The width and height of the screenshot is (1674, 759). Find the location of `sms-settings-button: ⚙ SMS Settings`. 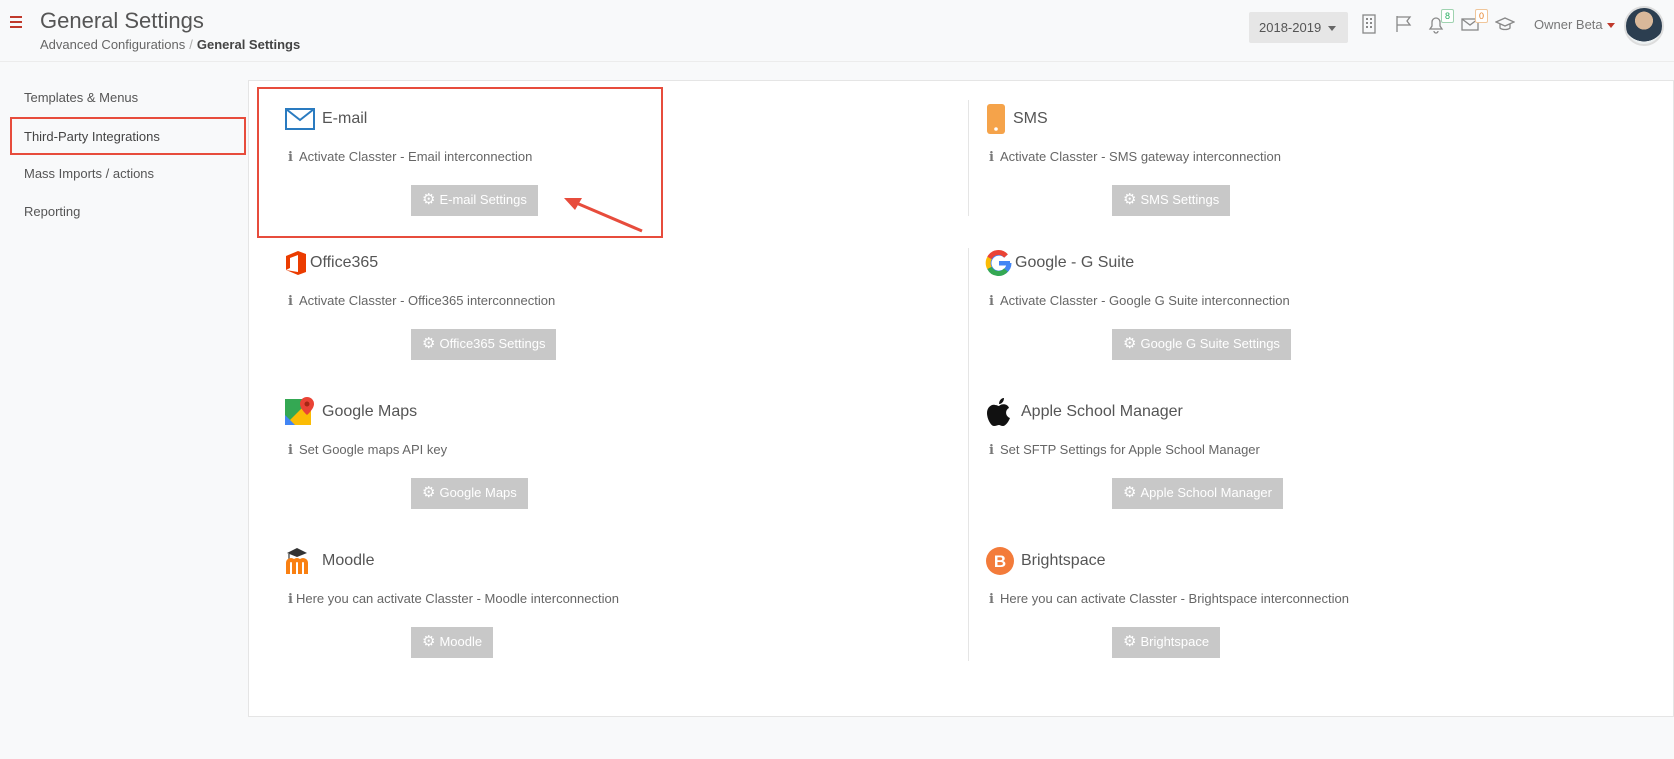

sms-settings-button: ⚙ SMS Settings is located at coordinates (1171, 200).